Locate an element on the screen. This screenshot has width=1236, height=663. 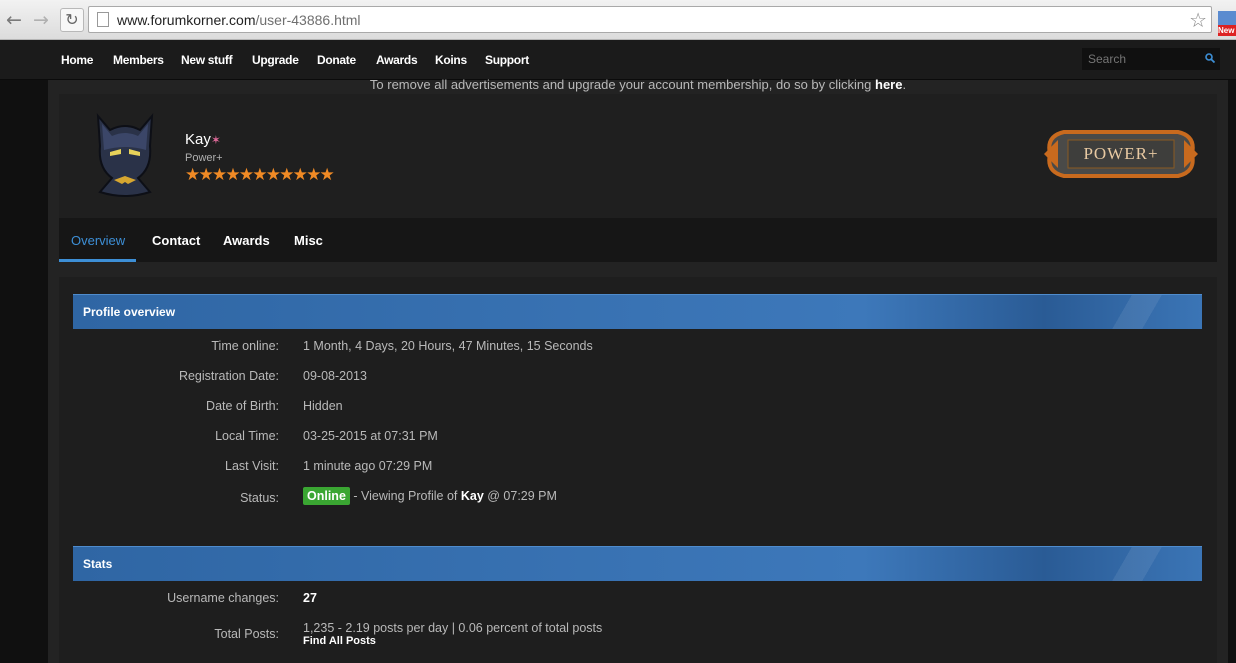
local-time-value: 03-25-2015 at 07:31 PM is located at coordinates (370, 436).